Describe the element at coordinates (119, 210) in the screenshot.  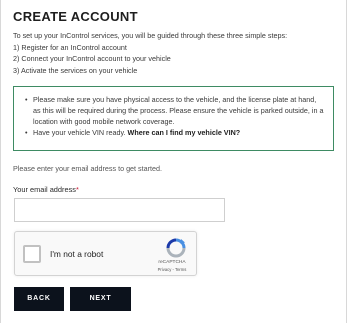
I see `email-input` at that location.